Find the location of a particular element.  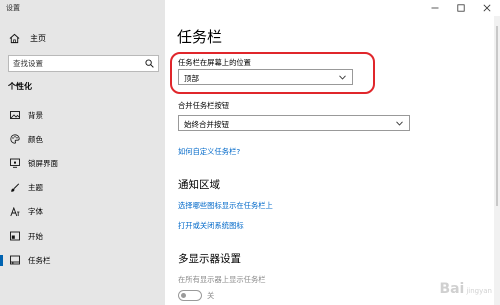

search-box is located at coordinates (83, 63).